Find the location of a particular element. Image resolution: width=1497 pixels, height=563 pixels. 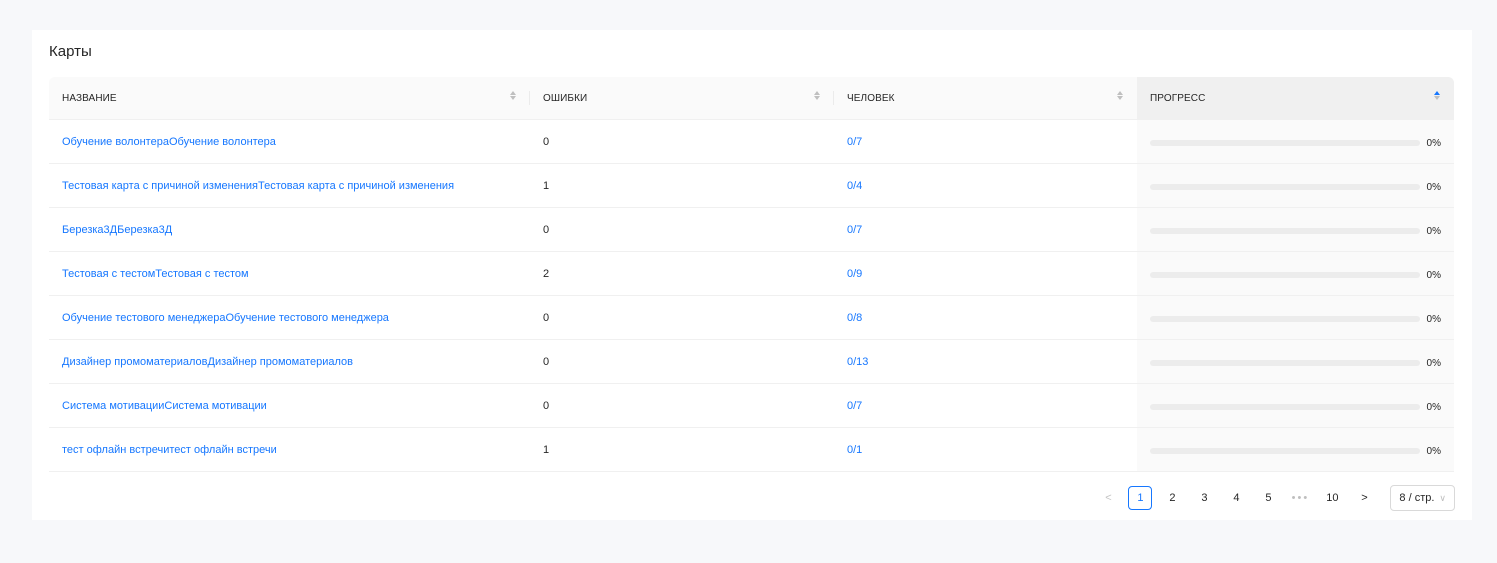

cell-name: Обучение волонтераОбучение волонтера is located at coordinates (289, 141).